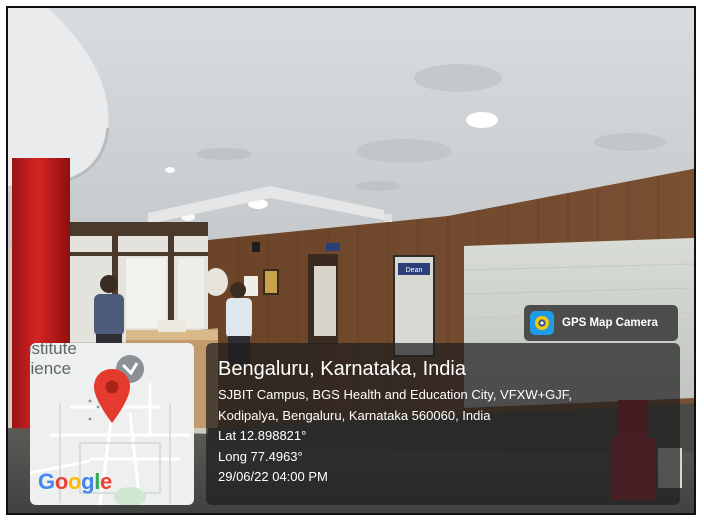  I want to click on map-place-label: cience, so click(51, 368).